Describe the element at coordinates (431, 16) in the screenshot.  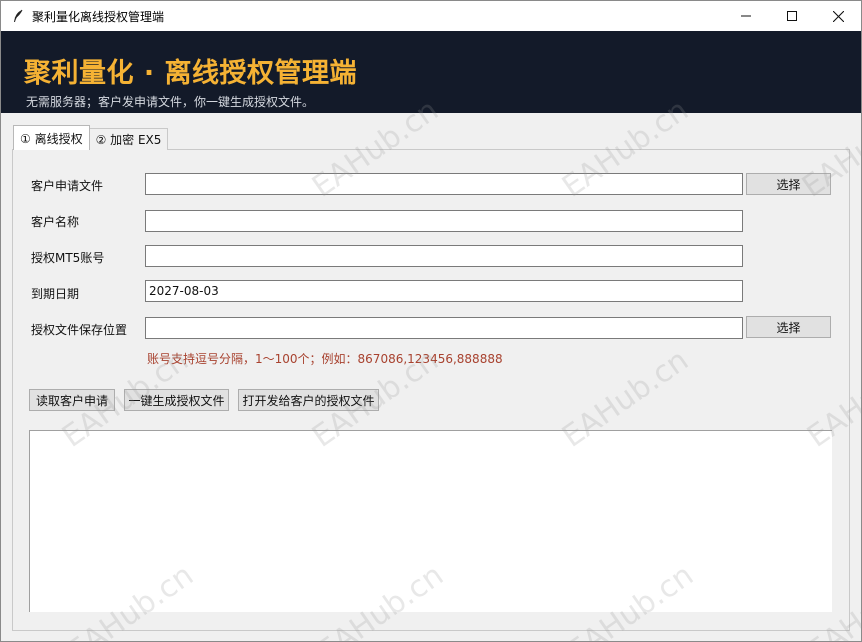
I see `title-bar: 聚利量化离线授权管理端` at that location.